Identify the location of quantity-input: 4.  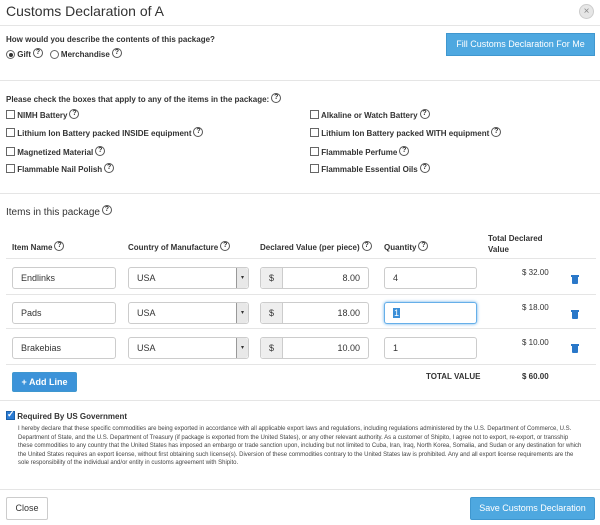
(430, 278).